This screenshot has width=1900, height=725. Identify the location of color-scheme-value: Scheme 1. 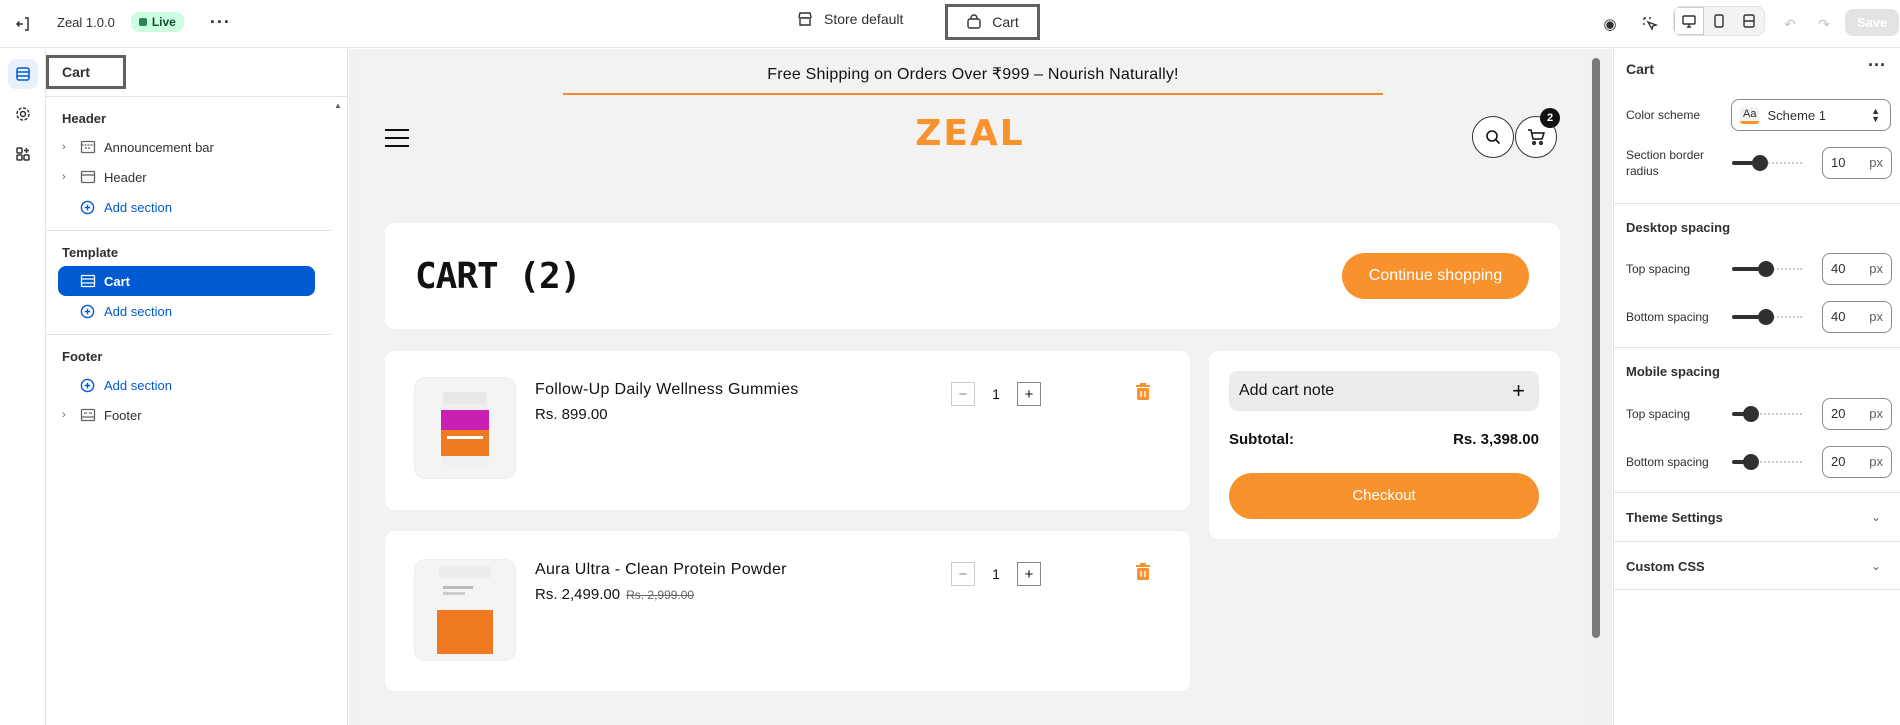
(1797, 115).